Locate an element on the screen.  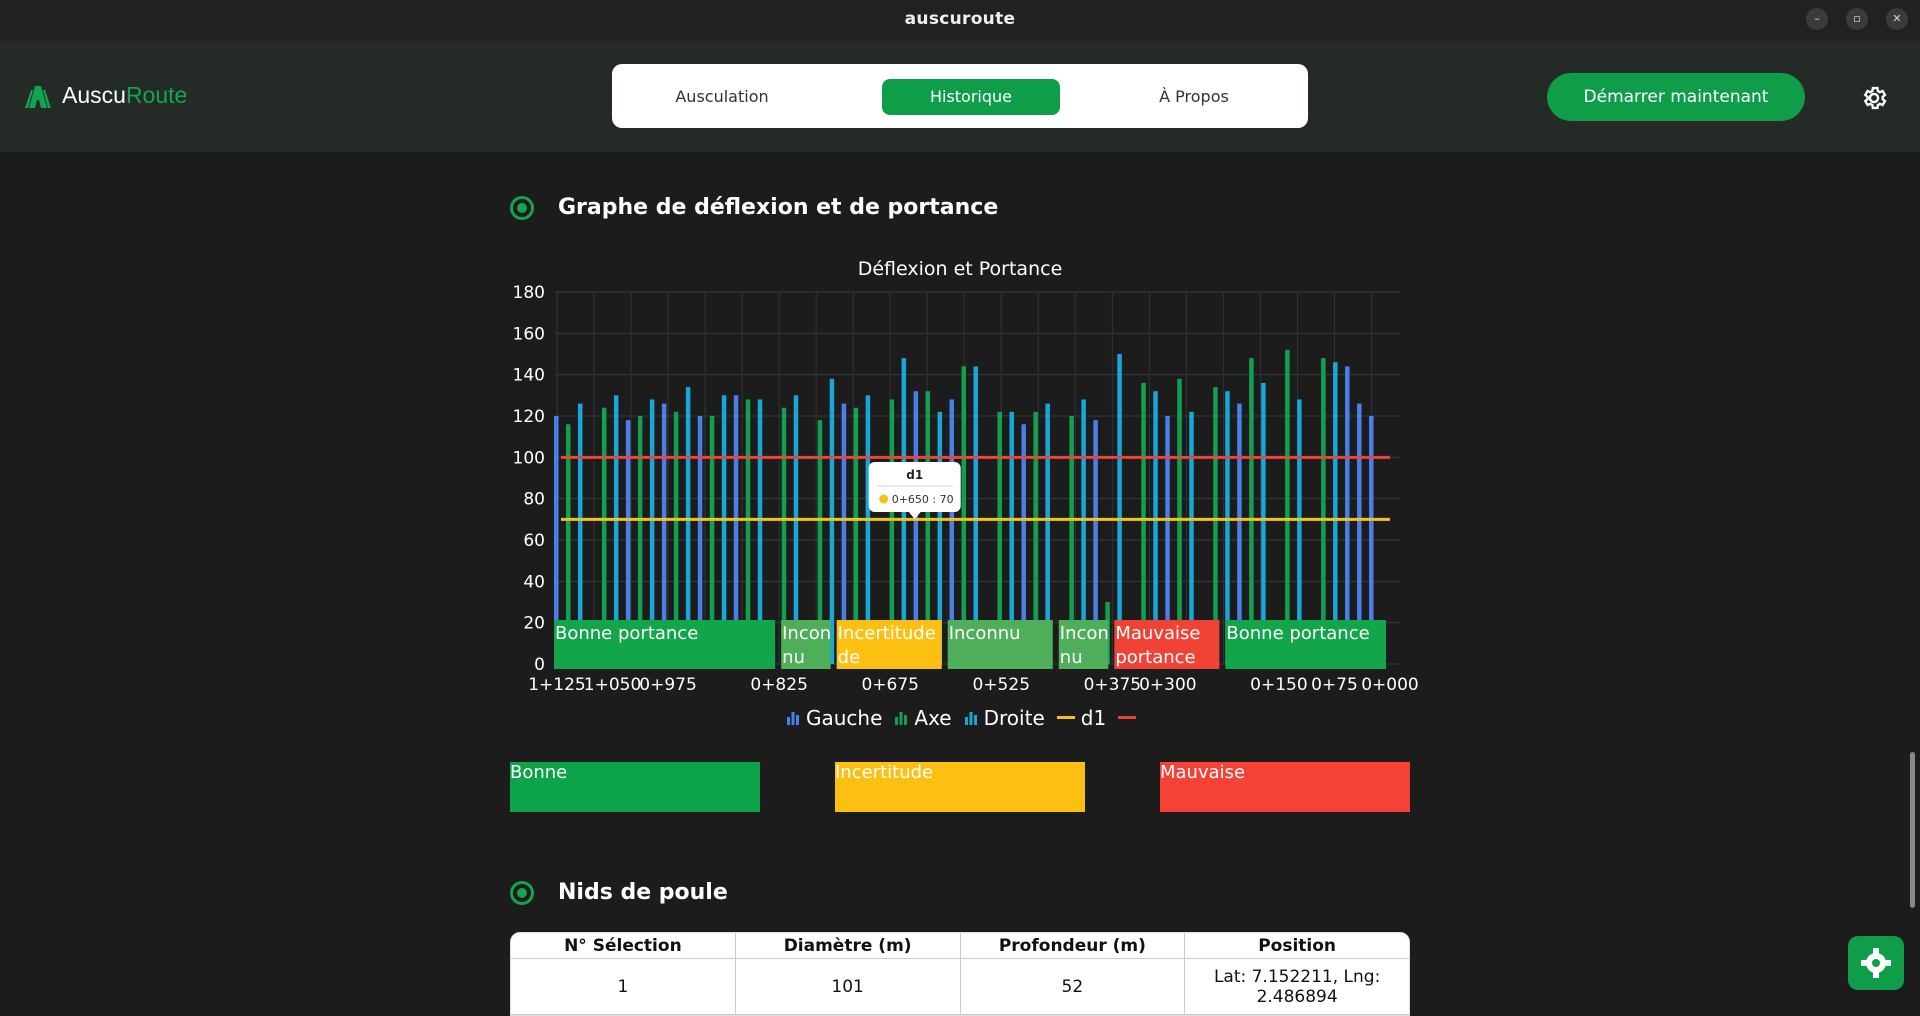
table-row: 1 101 52 Lat: 7.152211, Lng: 2.486894 is located at coordinates (960, 987).